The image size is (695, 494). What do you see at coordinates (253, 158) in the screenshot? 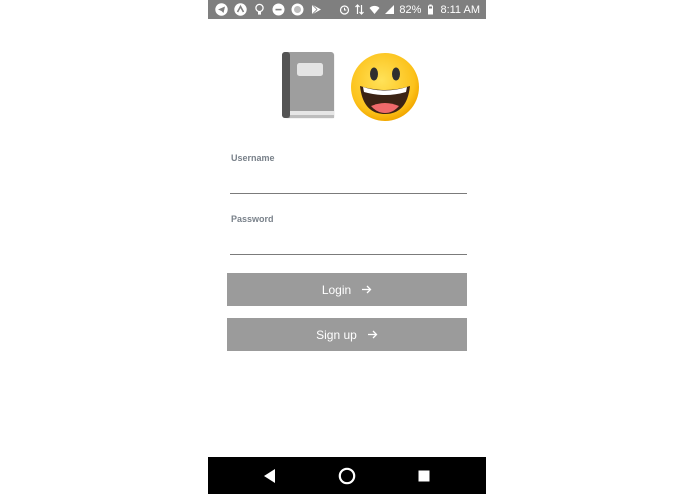
I see `username-label: Username` at bounding box center [253, 158].